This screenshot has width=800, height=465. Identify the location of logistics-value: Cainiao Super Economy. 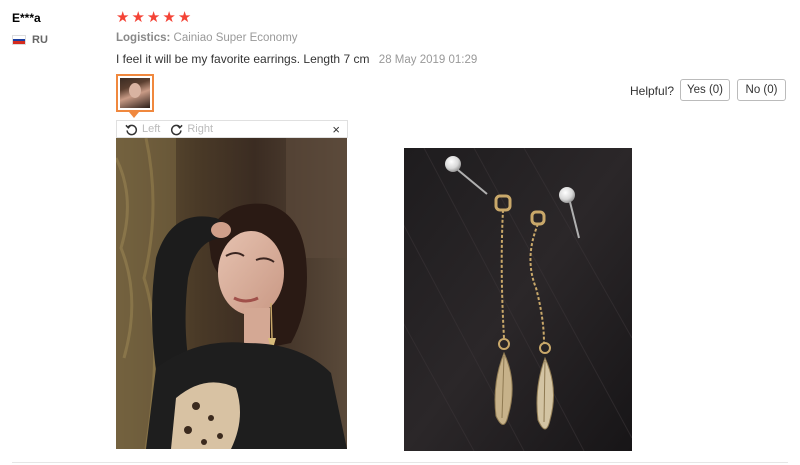
(235, 38).